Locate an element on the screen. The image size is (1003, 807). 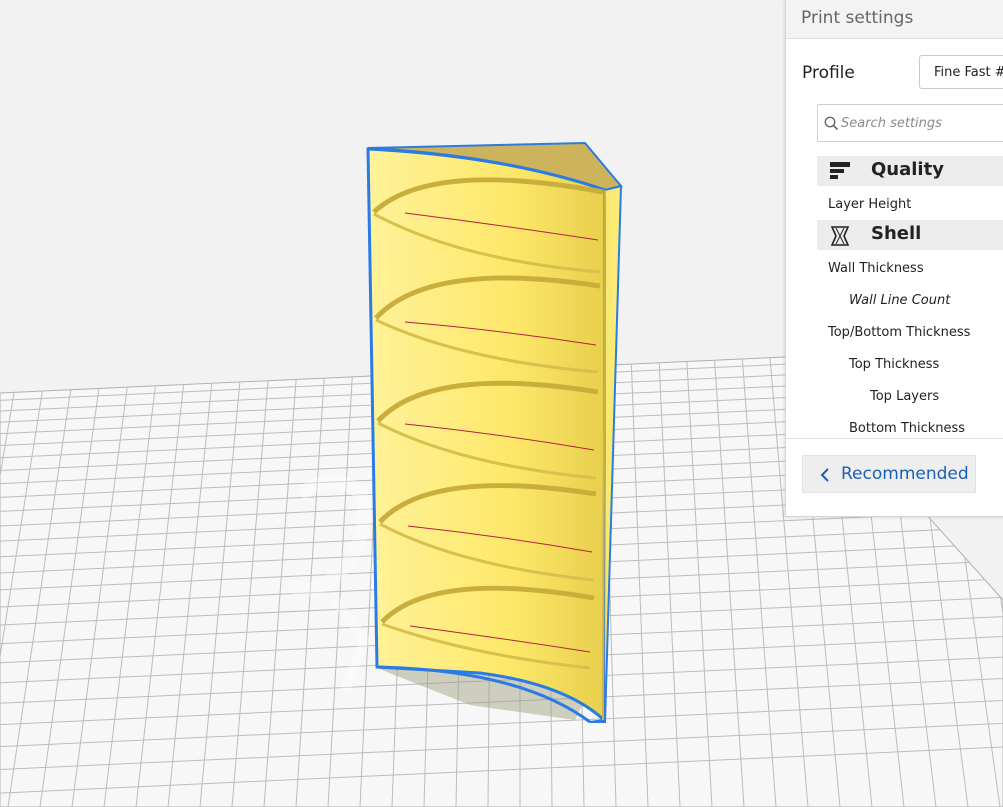
panel-title: Print settings is located at coordinates (857, 18).